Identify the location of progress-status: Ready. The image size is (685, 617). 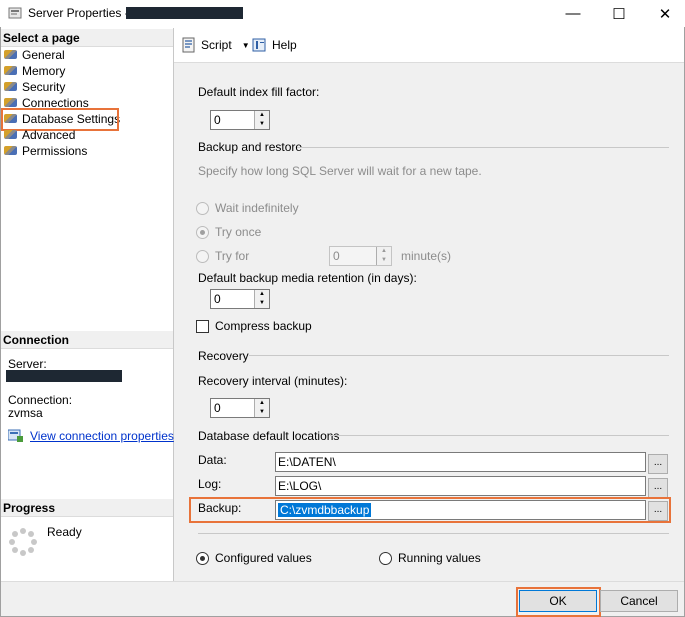
(64, 532).